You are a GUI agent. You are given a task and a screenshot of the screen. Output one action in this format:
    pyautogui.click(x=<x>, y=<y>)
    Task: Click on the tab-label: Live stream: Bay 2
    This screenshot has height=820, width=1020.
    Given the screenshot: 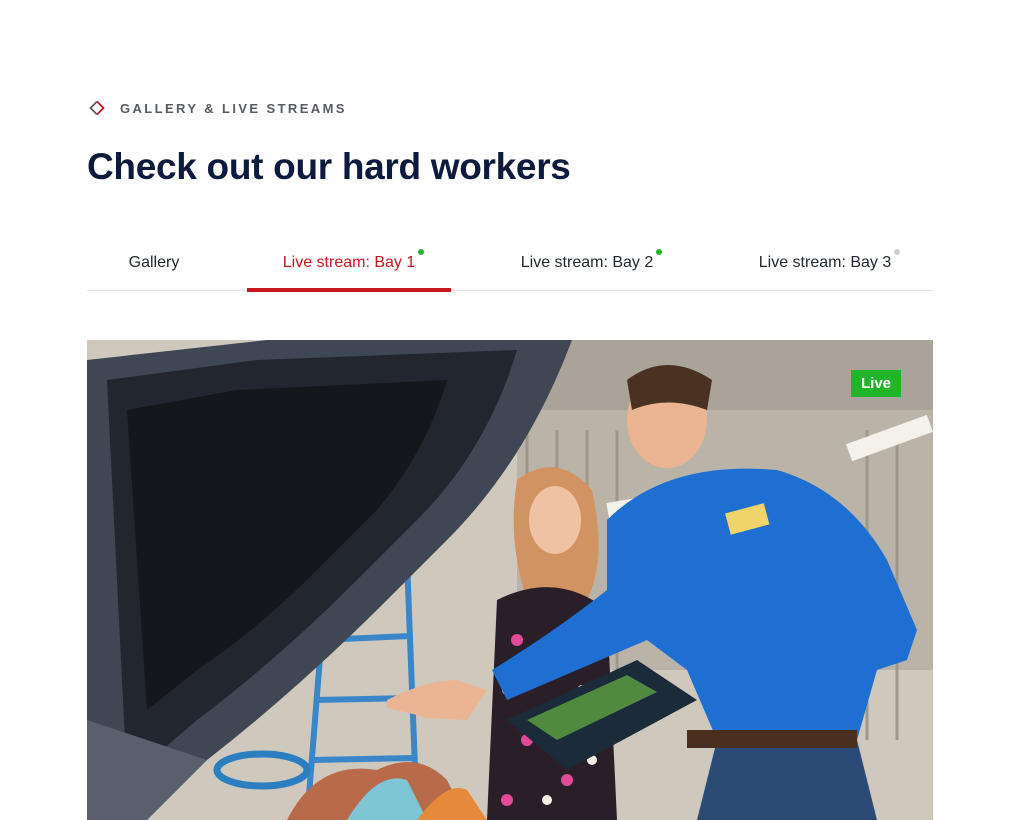 What is the action you would take?
    pyautogui.click(x=587, y=262)
    